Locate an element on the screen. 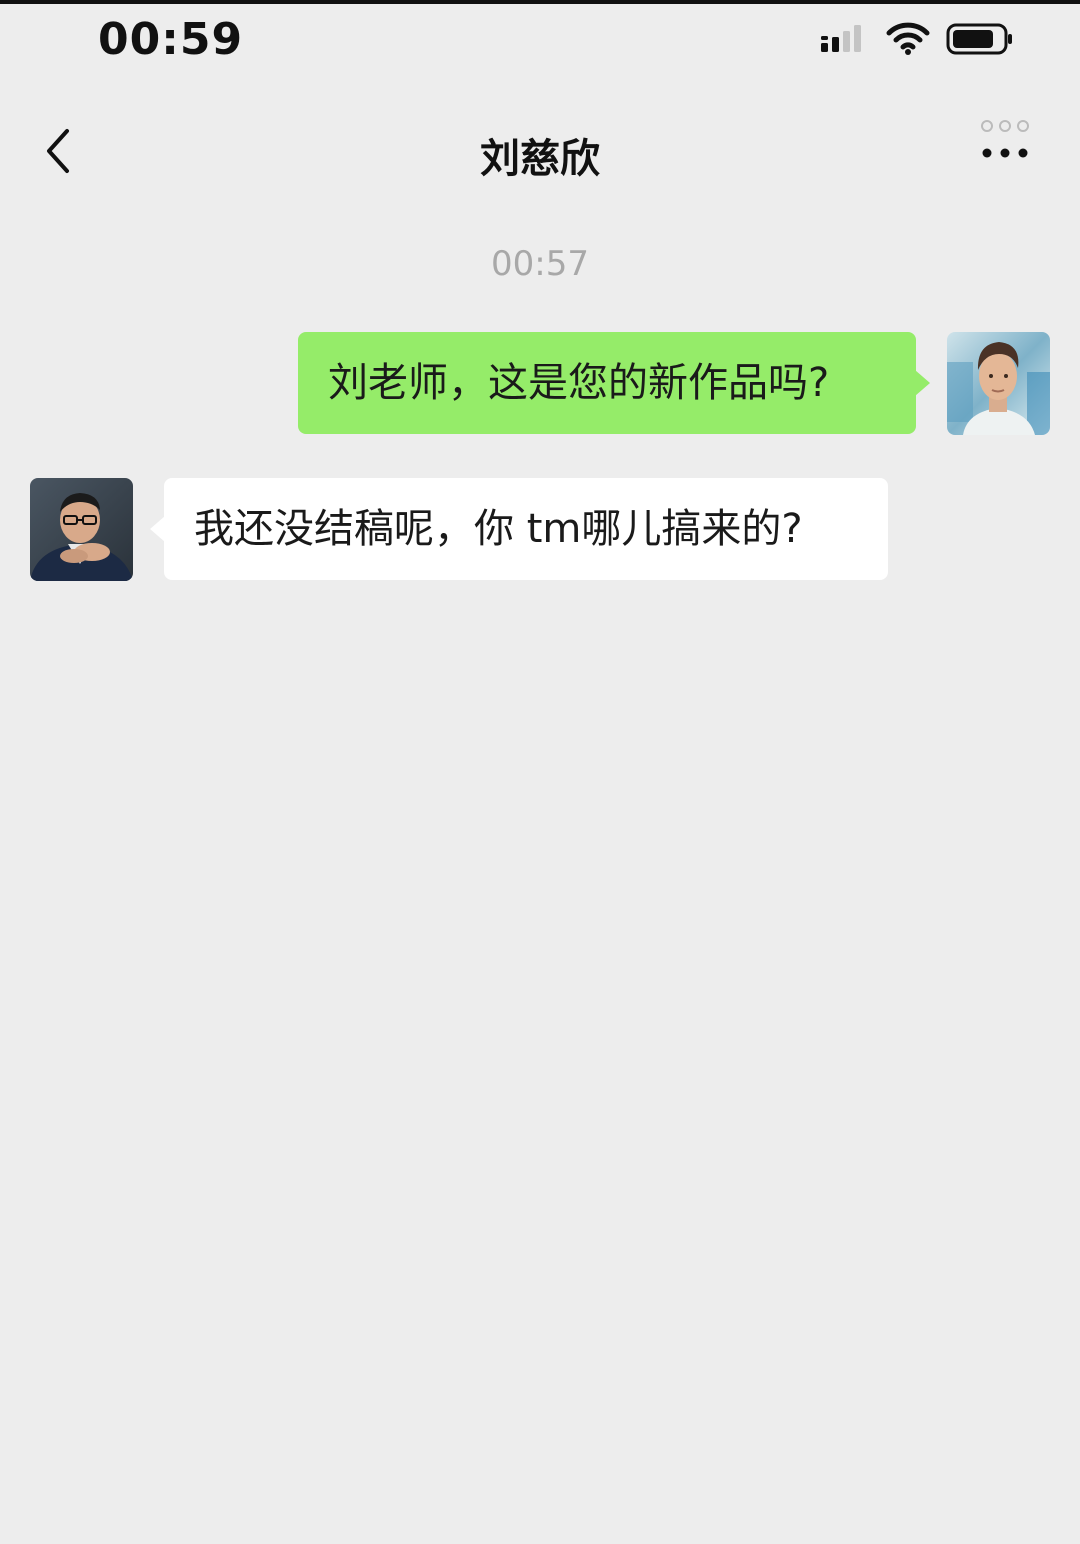 This screenshot has width=1080, height=1544. wifi-icon is located at coordinates (908, 41).